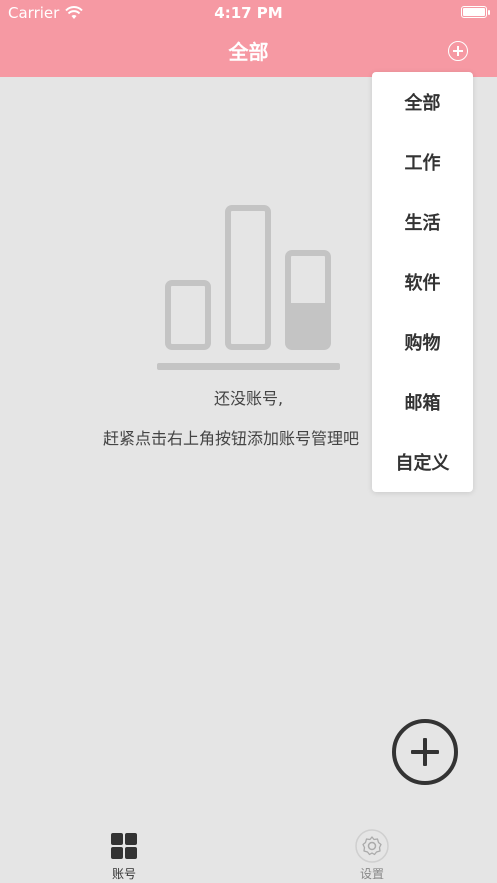  What do you see at coordinates (371, 874) in the screenshot?
I see `tab-settings-label: 设置` at bounding box center [371, 874].